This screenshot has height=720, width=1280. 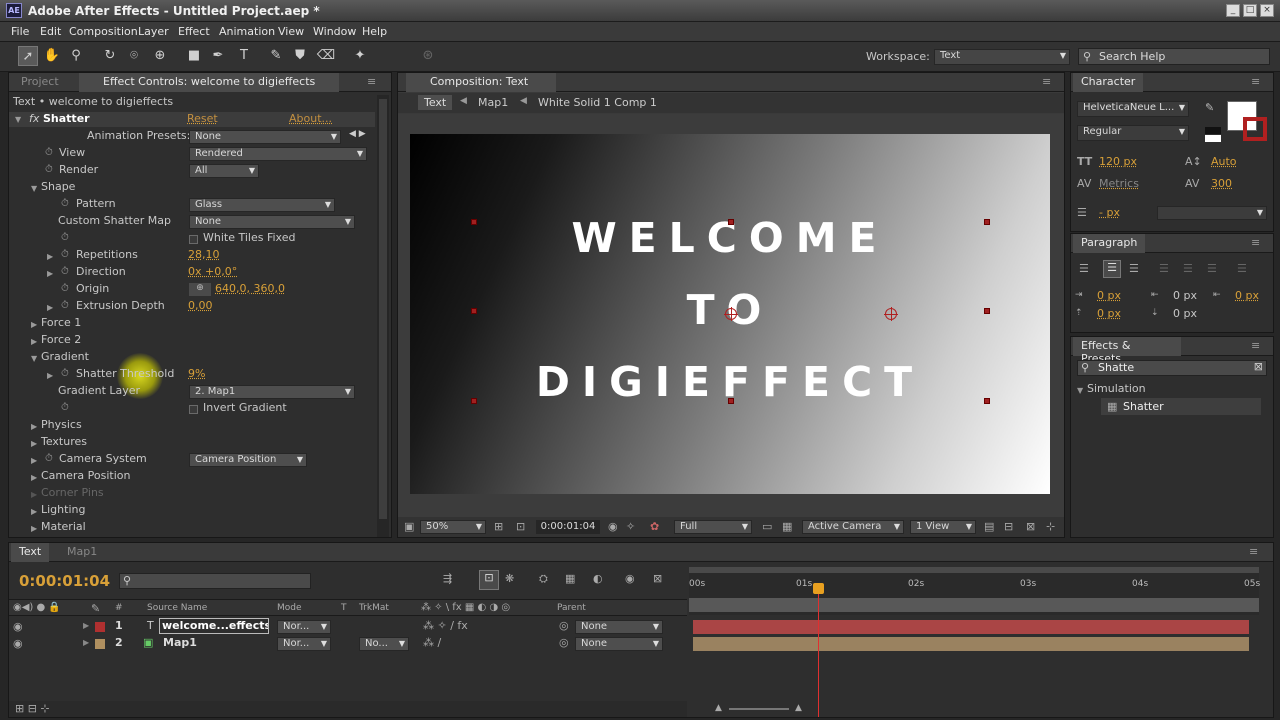 What do you see at coordinates (32, 708) in the screenshot?
I see `toggle-switches-icon: ⊞ ⊟ ⊹` at bounding box center [32, 708].